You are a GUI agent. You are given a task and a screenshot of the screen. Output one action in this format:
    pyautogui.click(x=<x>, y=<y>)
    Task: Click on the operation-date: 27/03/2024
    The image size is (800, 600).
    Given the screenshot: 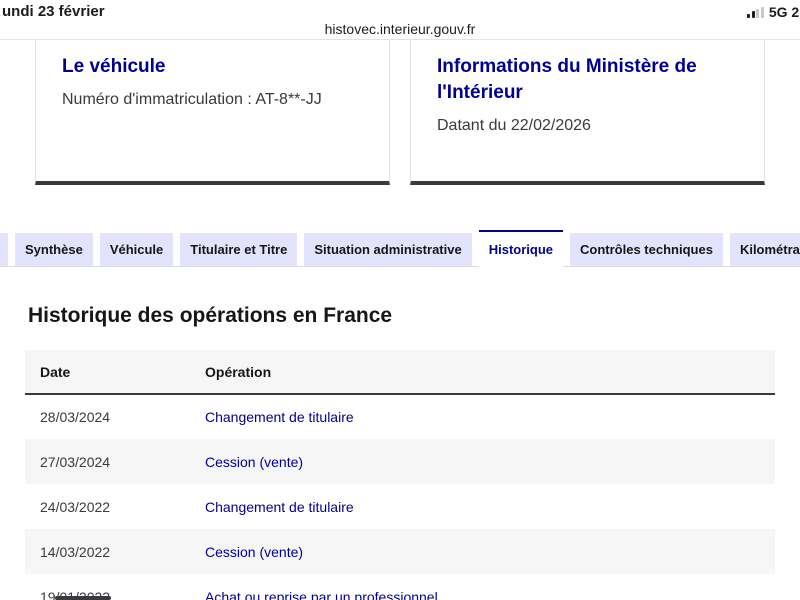 What is the action you would take?
    pyautogui.click(x=107, y=461)
    